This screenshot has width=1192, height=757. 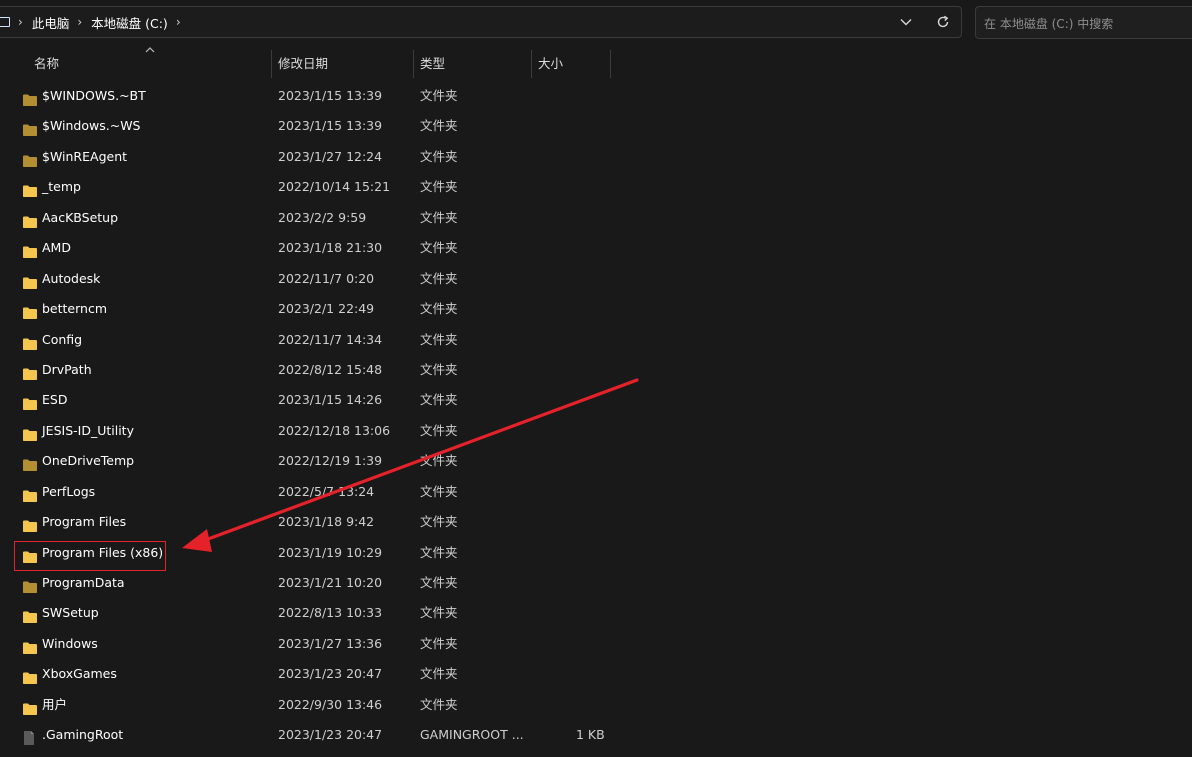 What do you see at coordinates (596, 461) in the screenshot?
I see `file-row: OneDriveTemp 2022/12/19 1:39 文件夹` at bounding box center [596, 461].